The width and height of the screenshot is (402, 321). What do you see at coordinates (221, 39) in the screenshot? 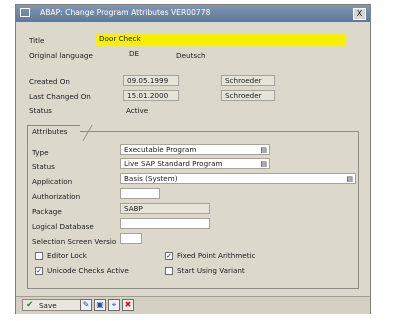
I see `title-input: Door Check` at bounding box center [221, 39].